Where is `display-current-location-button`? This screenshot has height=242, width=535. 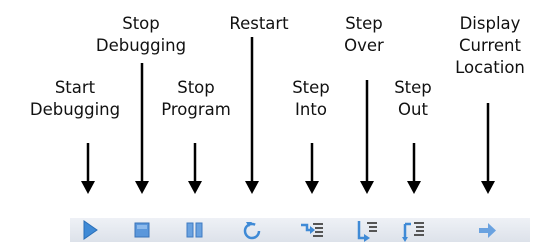 display-current-location-button is located at coordinates (488, 230).